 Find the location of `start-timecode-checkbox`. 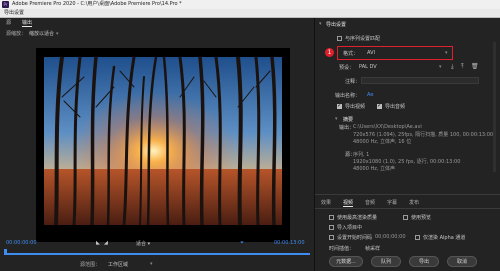

start-timecode-checkbox is located at coordinates (331, 237).